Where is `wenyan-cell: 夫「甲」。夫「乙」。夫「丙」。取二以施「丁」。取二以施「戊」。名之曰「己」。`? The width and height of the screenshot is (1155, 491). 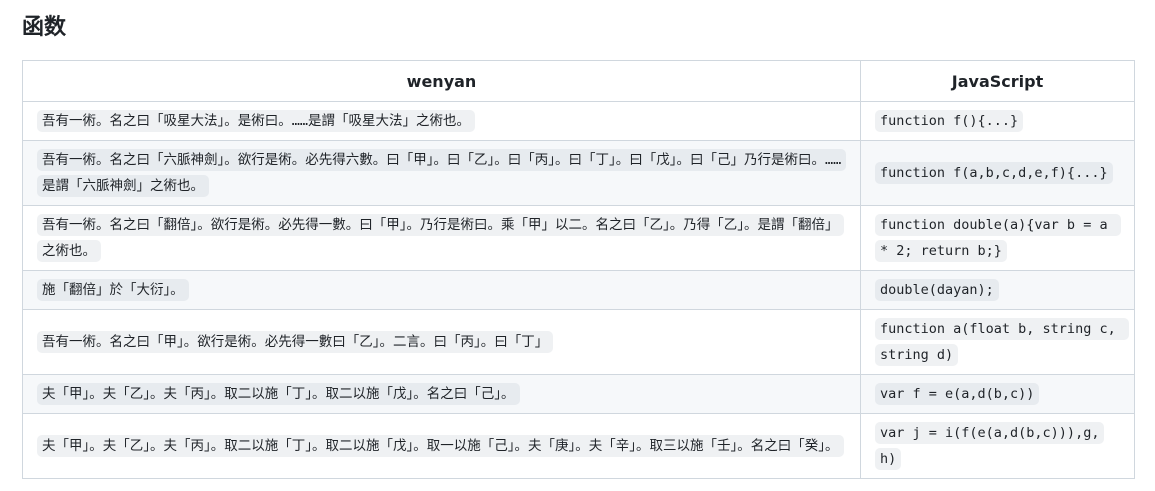
wenyan-cell: 夫「甲」。夫「乙」。夫「丙」。取二以施「丁」。取二以施「戊」。名之曰「己」。 is located at coordinates (441, 394).